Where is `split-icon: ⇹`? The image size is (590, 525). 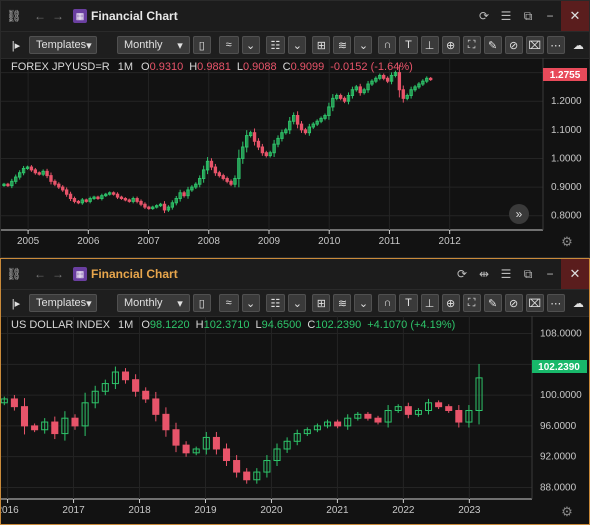 split-icon: ⇹ is located at coordinates (484, 274).